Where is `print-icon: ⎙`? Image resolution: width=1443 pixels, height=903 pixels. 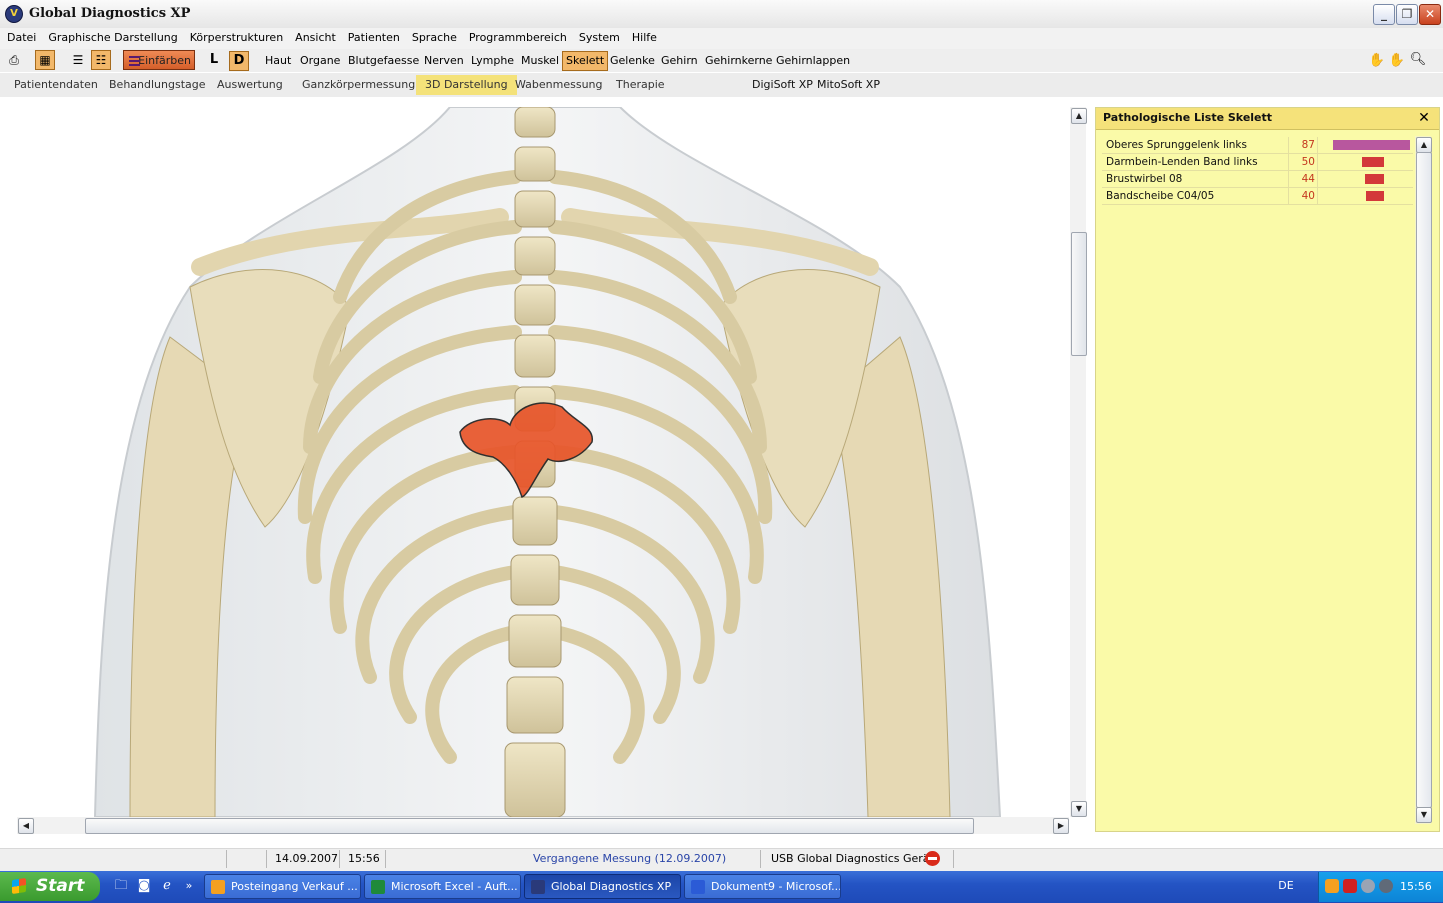
print-icon: ⎙ is located at coordinates (14, 60).